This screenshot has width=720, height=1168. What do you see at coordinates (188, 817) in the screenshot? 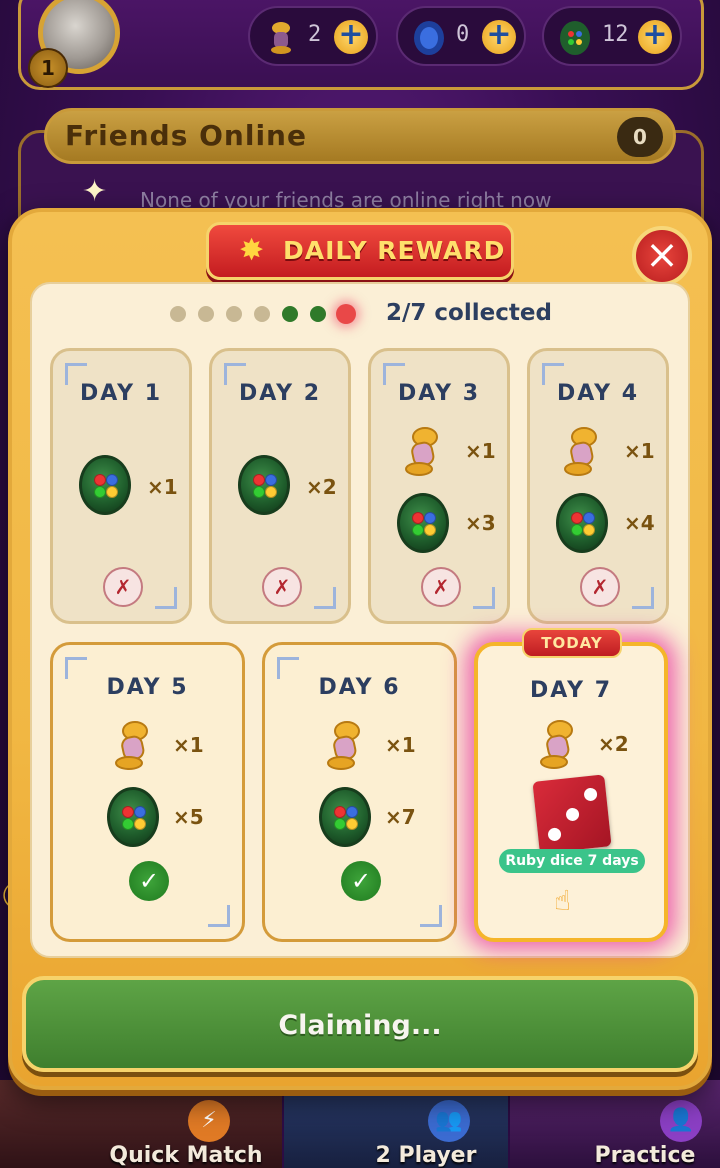
I see `reward-quantity: ×5` at bounding box center [188, 817].